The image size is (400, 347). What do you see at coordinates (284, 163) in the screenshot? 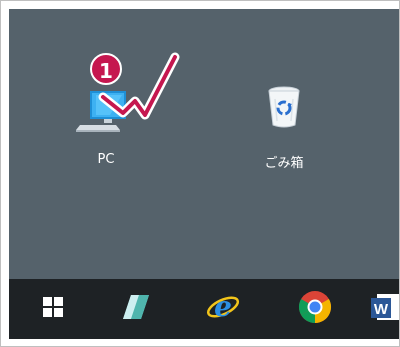
I see `desktop-icon-label: ごみ箱` at bounding box center [284, 163].